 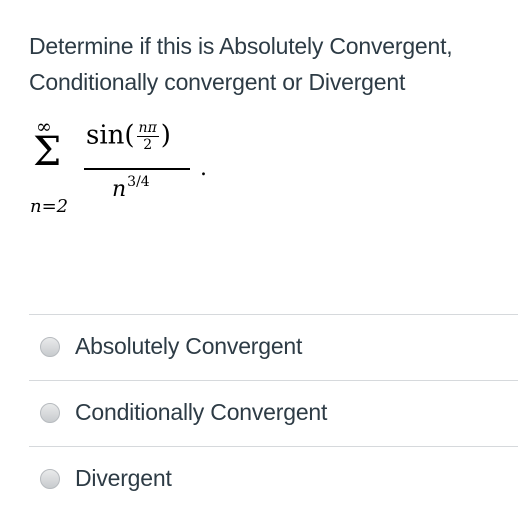 I want to click on inner-fraction-top: nπ, so click(x=147, y=128).